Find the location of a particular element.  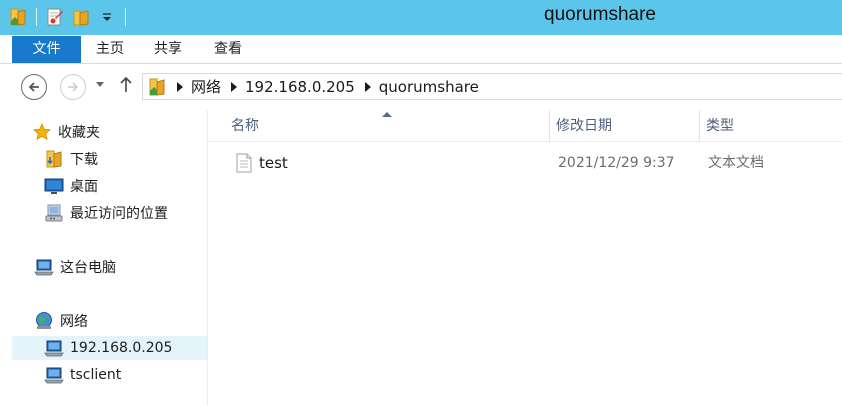

recent-locations-dropdown is located at coordinates (100, 84).